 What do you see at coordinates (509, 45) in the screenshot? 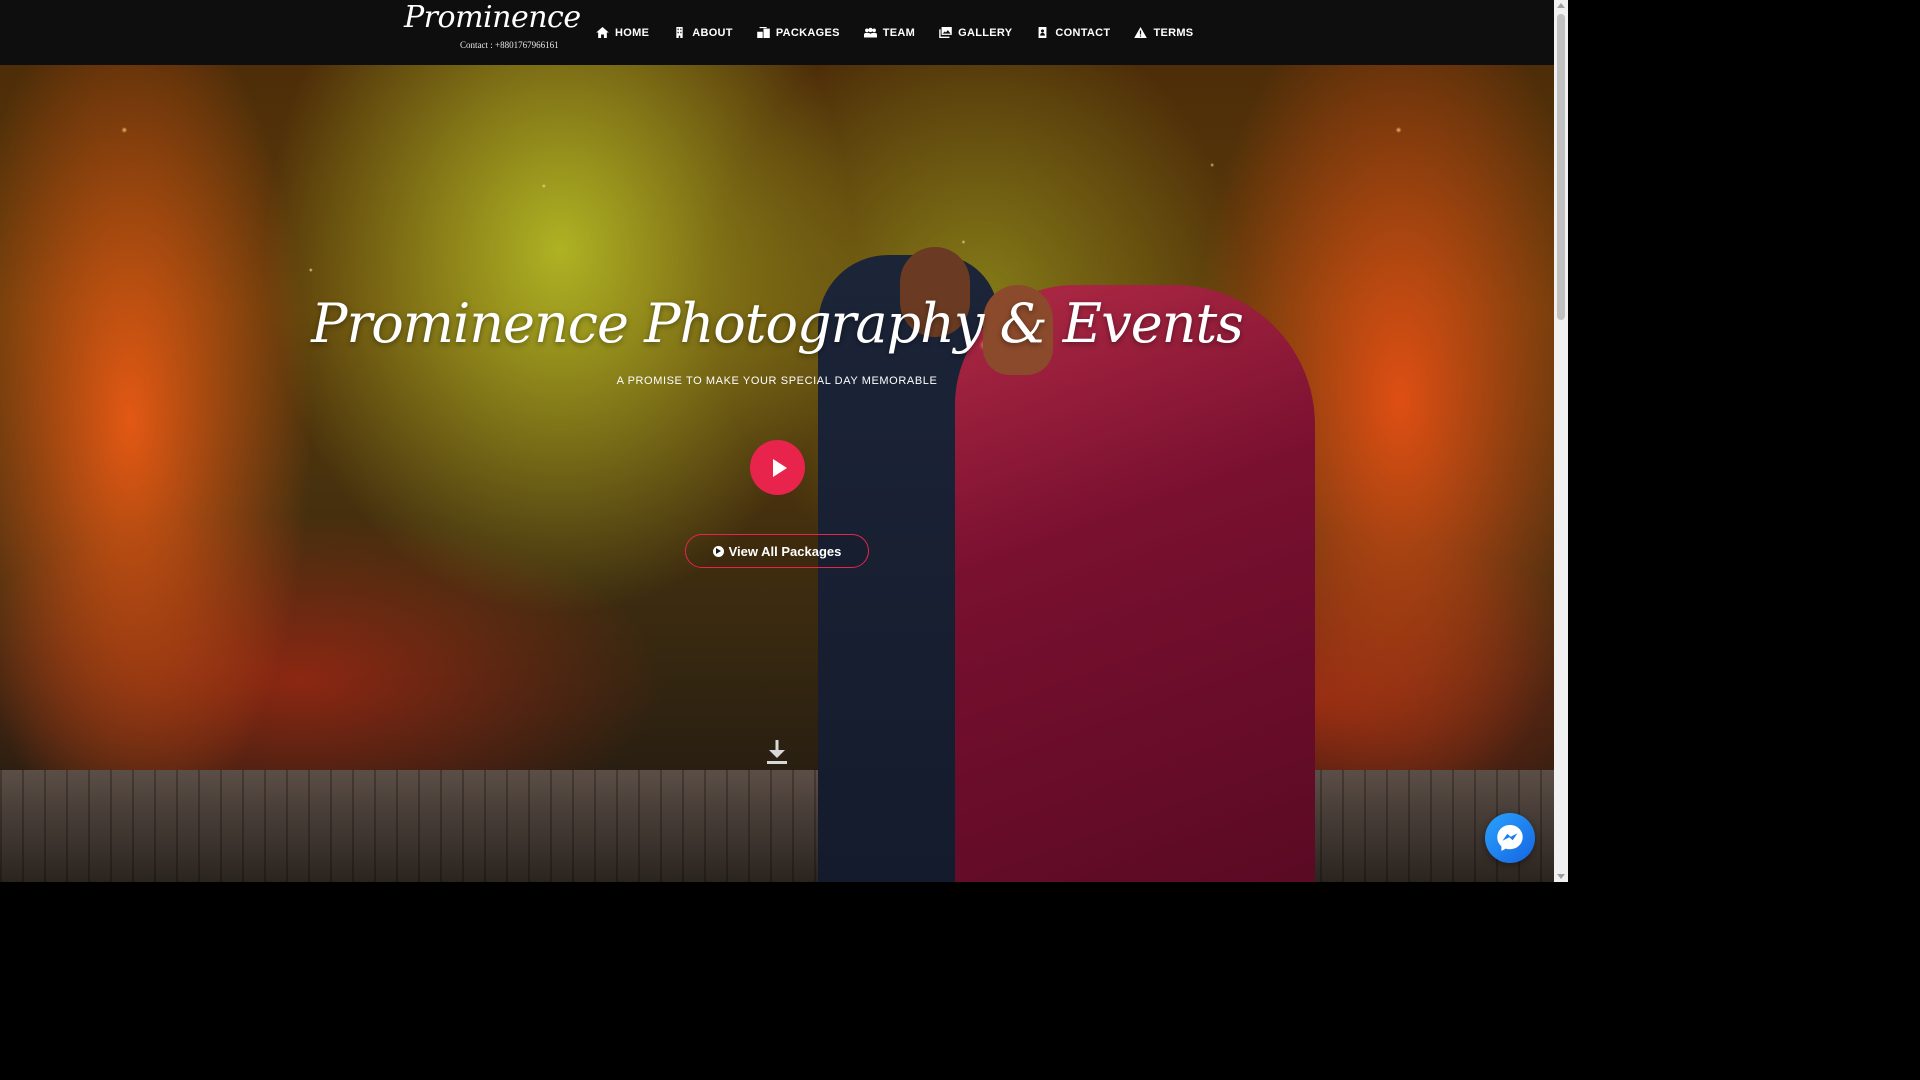
I see `logo-contact-text: Contact : +8801767966161` at bounding box center [509, 45].